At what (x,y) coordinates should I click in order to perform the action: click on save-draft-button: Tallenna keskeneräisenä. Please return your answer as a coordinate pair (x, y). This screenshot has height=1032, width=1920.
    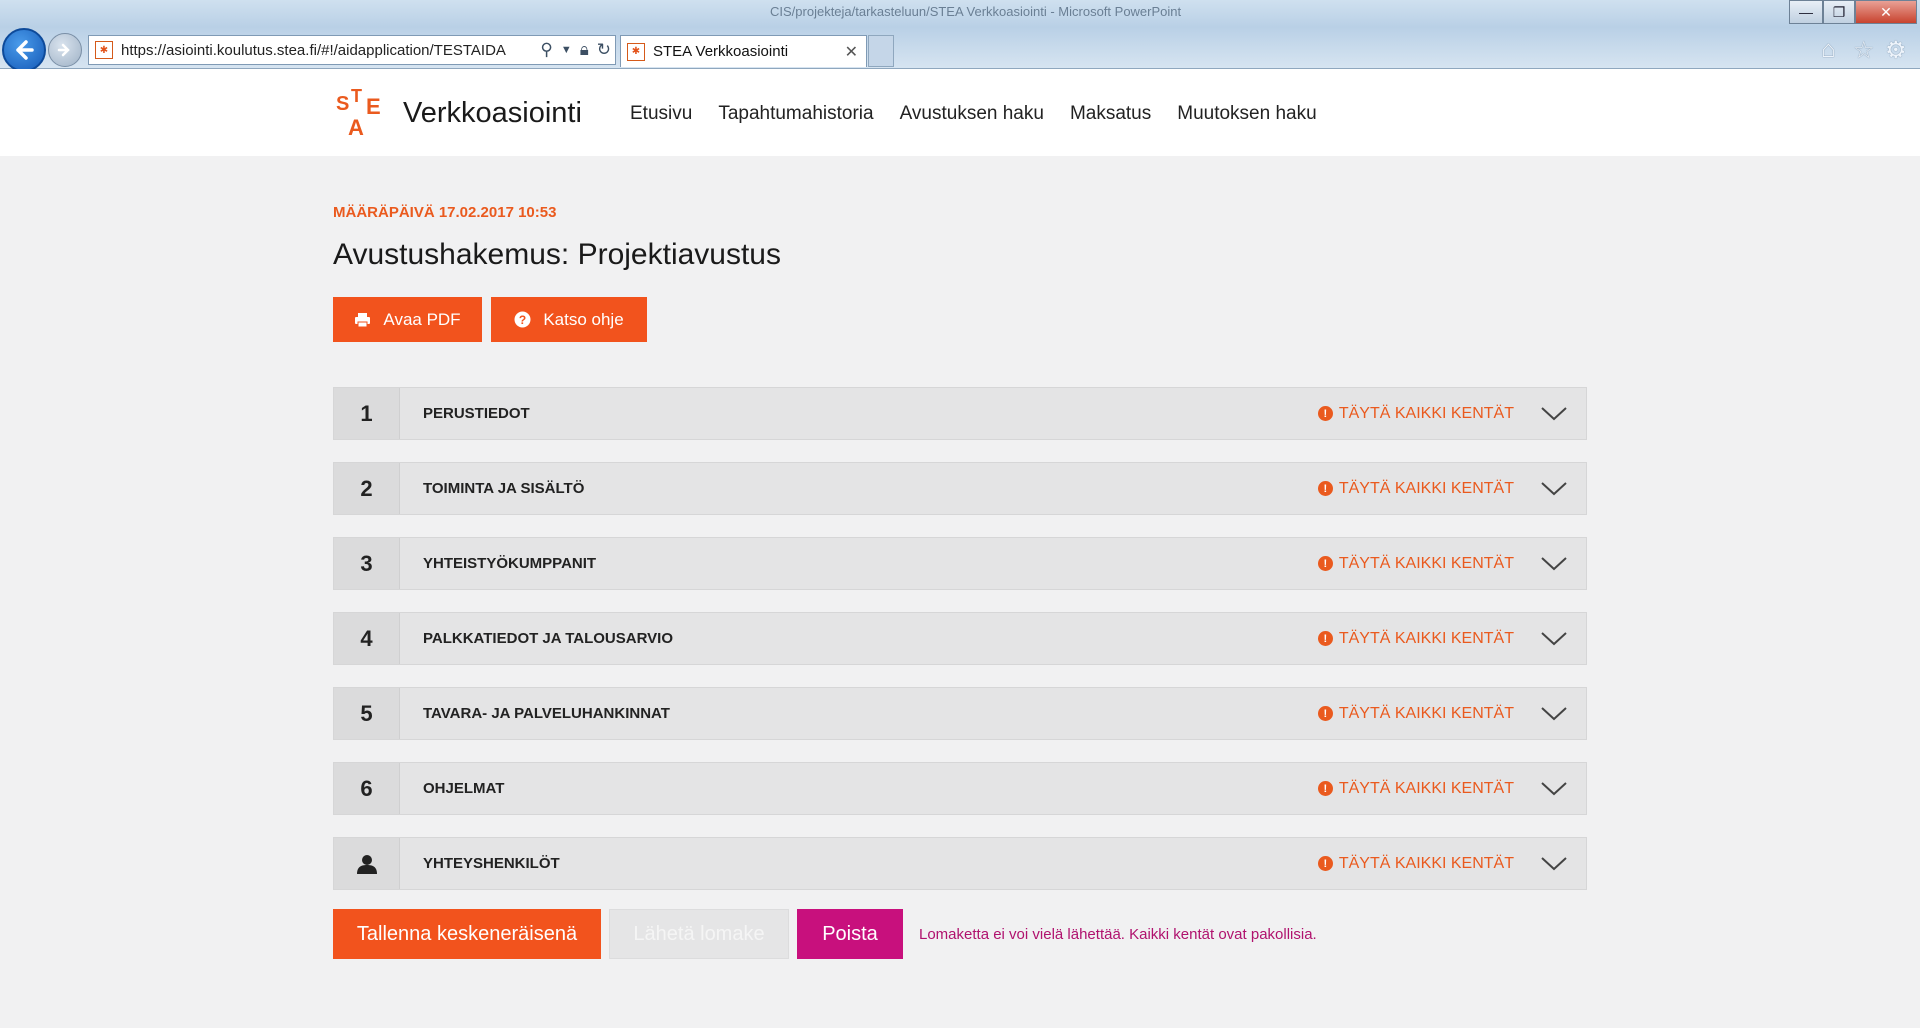
    Looking at the image, I should click on (467, 934).